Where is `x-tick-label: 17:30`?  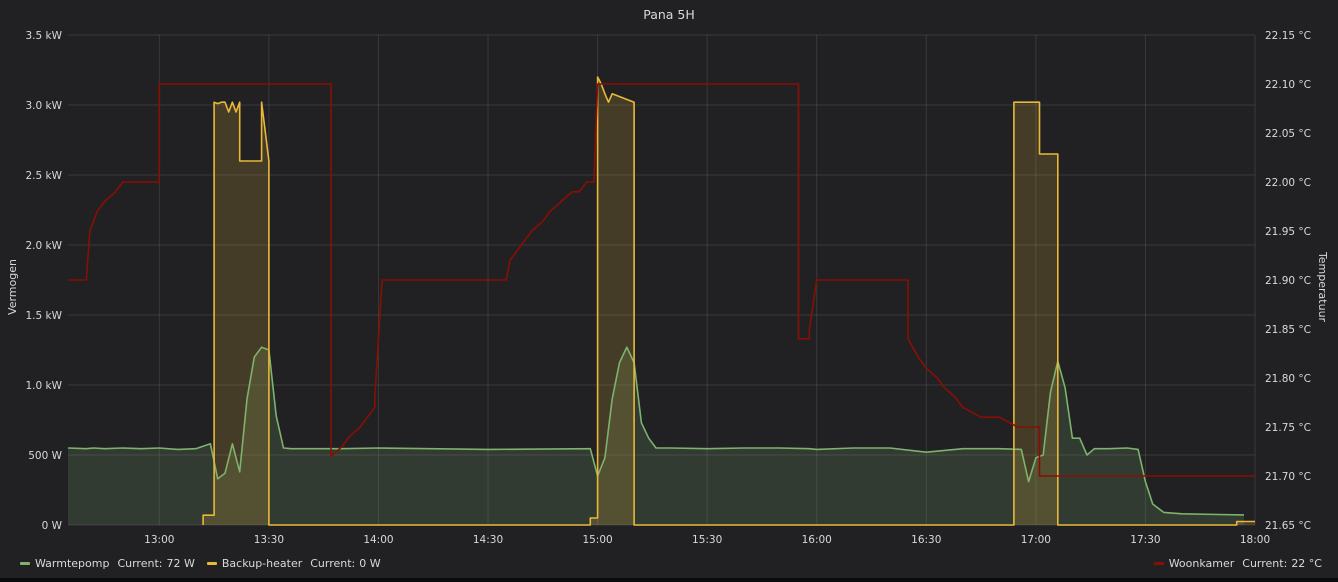
x-tick-label: 17:30 is located at coordinates (1145, 540).